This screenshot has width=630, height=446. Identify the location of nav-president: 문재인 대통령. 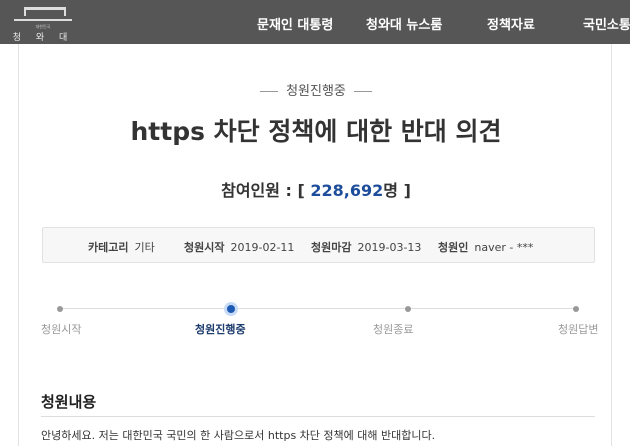
(295, 23).